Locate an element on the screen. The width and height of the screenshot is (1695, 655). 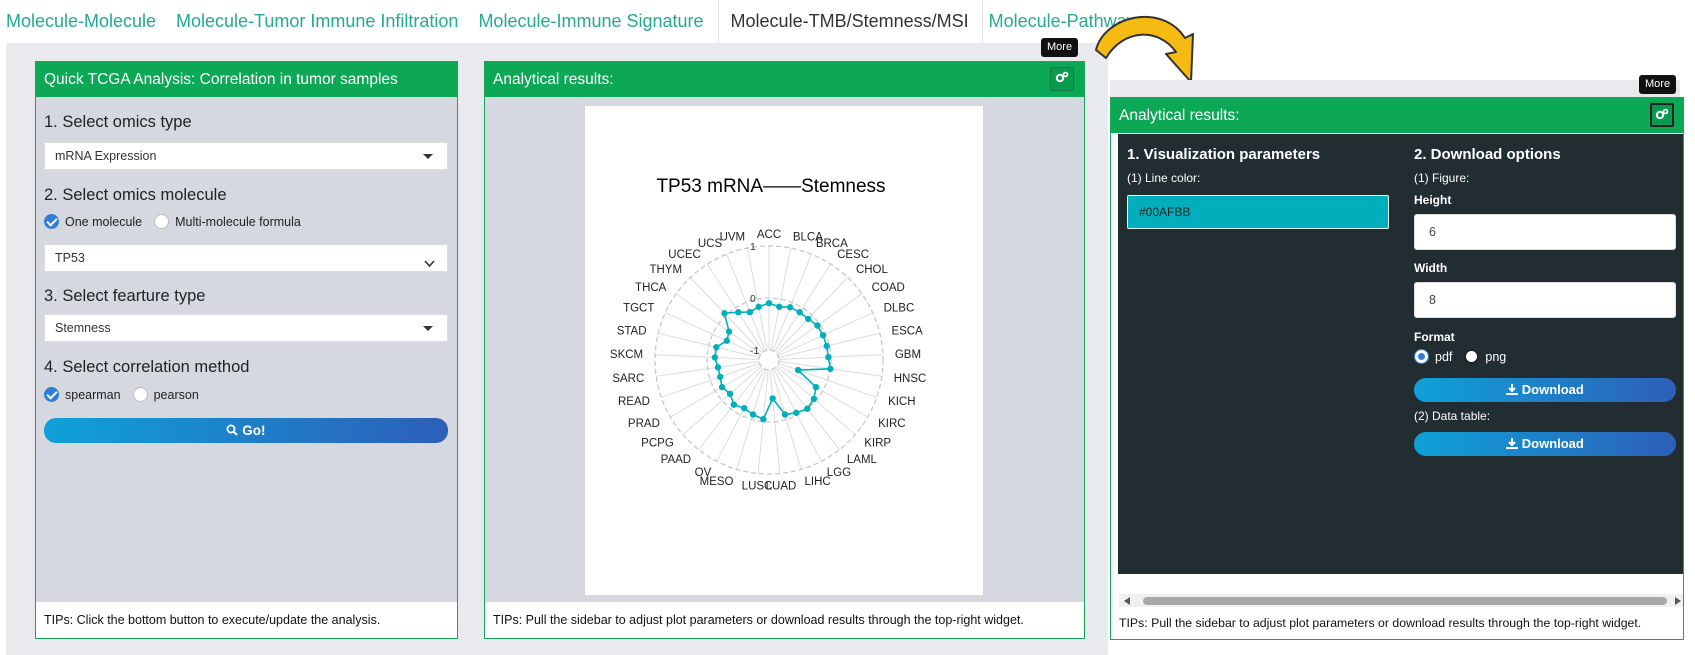
category-label: THYM is located at coordinates (665, 270).